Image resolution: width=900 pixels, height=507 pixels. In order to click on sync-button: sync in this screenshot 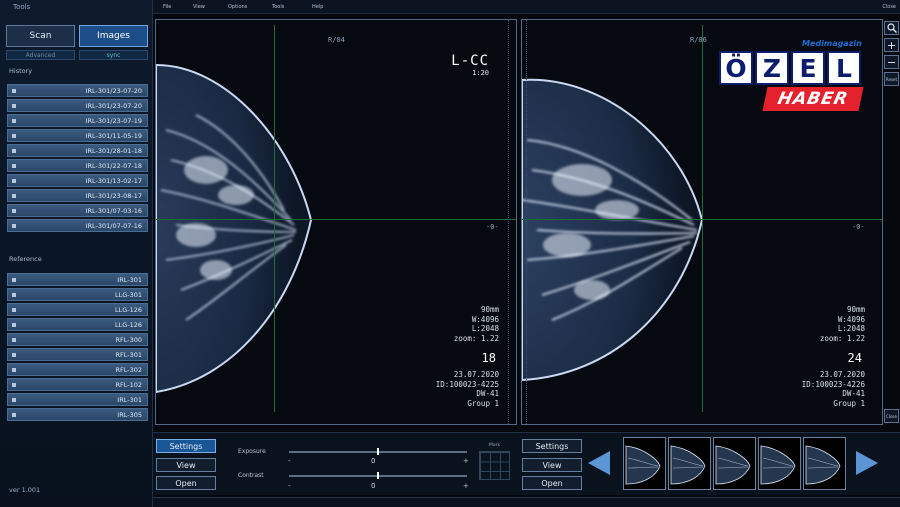, I will do `click(113, 55)`.